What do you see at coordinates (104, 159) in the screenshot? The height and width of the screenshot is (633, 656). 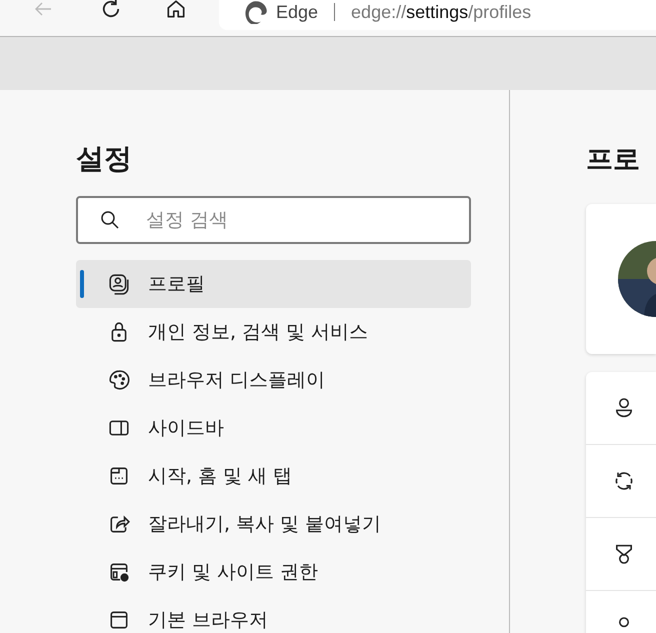 I see `settings-title: 설정` at bounding box center [104, 159].